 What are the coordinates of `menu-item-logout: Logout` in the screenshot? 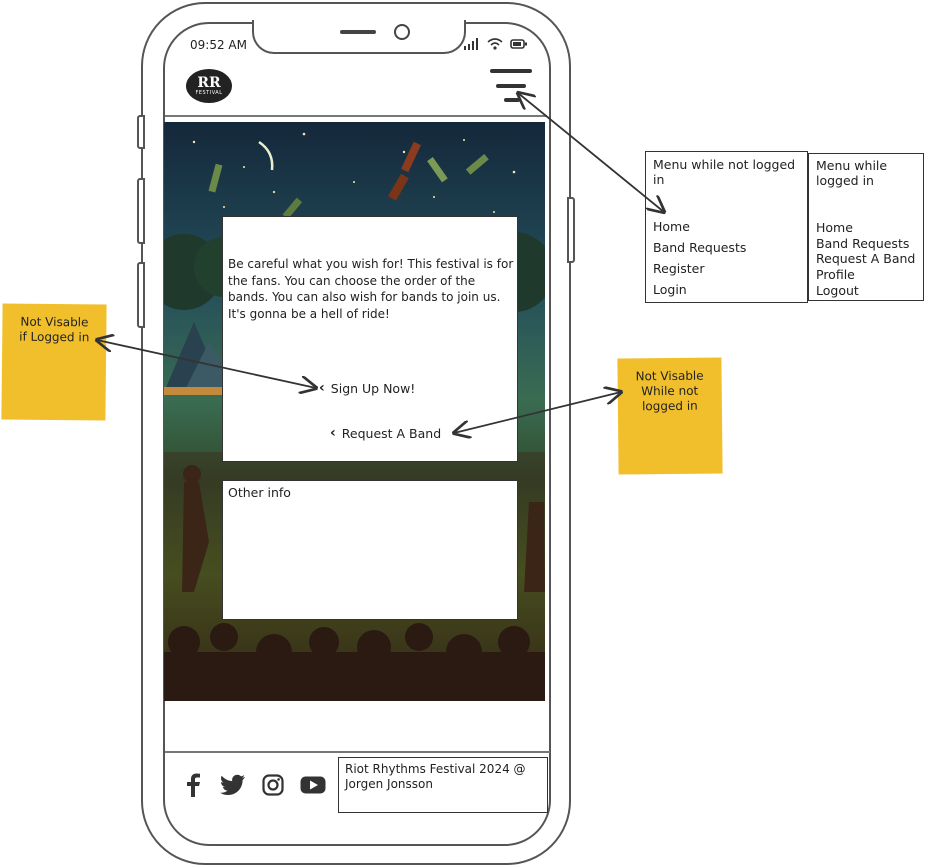 It's located at (837, 290).